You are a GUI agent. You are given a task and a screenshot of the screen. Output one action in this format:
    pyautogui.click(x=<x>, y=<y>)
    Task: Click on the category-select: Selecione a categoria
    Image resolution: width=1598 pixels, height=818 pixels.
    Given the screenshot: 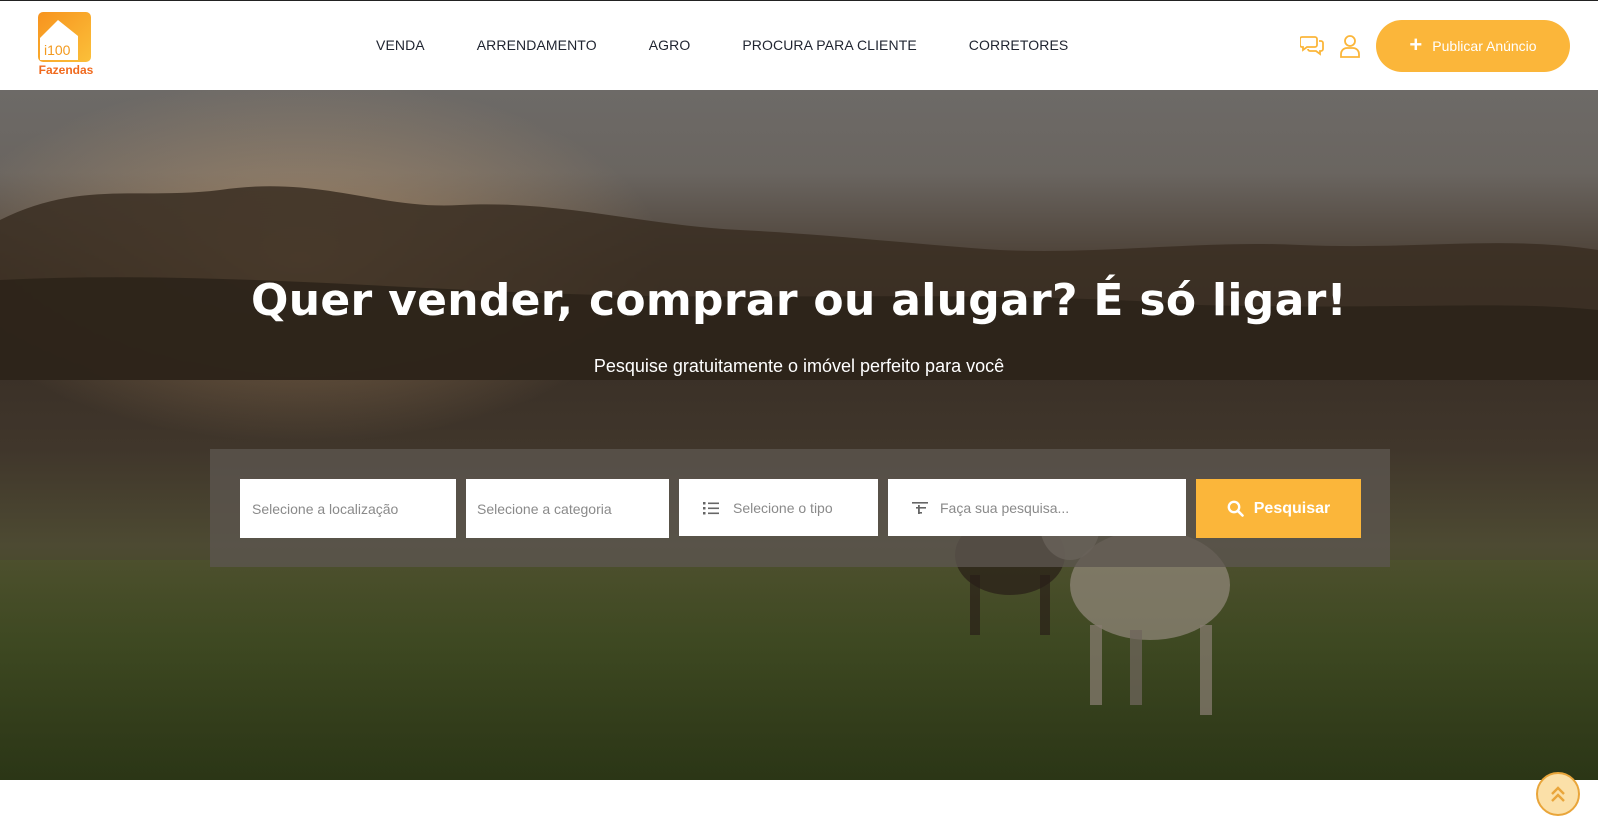 What is the action you would take?
    pyautogui.click(x=567, y=508)
    